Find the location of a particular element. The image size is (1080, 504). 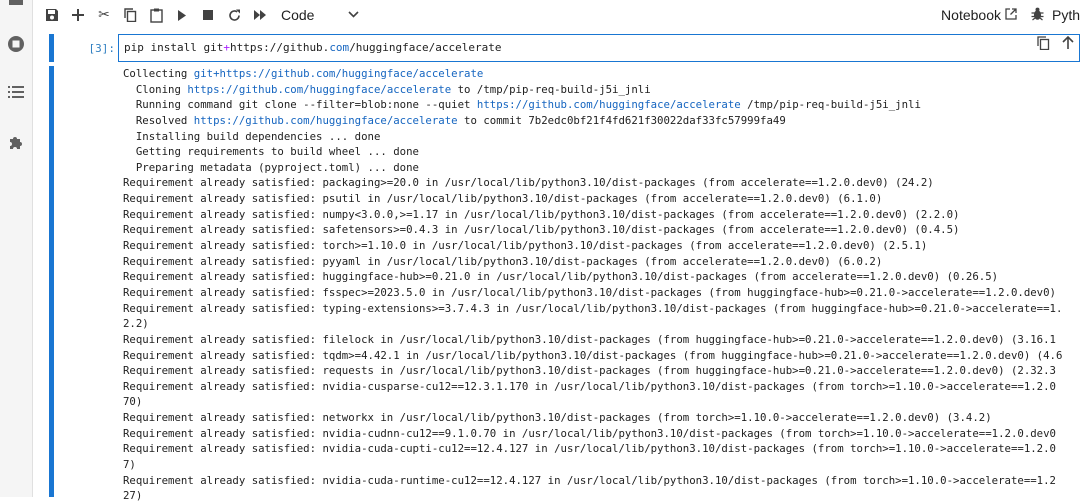

output-fragment: /tmp/pip-req-build-j5i_jnli is located at coordinates (830, 105).